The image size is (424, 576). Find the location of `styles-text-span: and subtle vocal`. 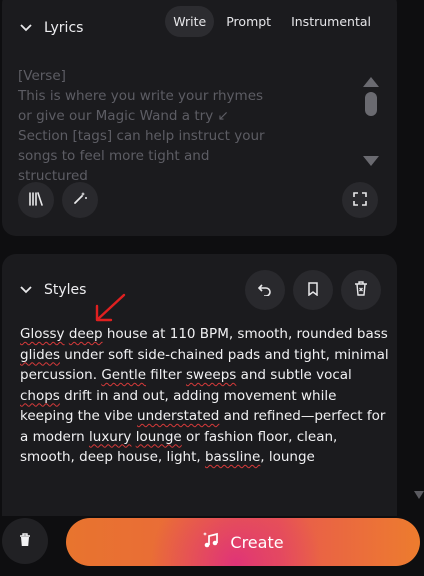

styles-text-span: and subtle vocal is located at coordinates (294, 375).